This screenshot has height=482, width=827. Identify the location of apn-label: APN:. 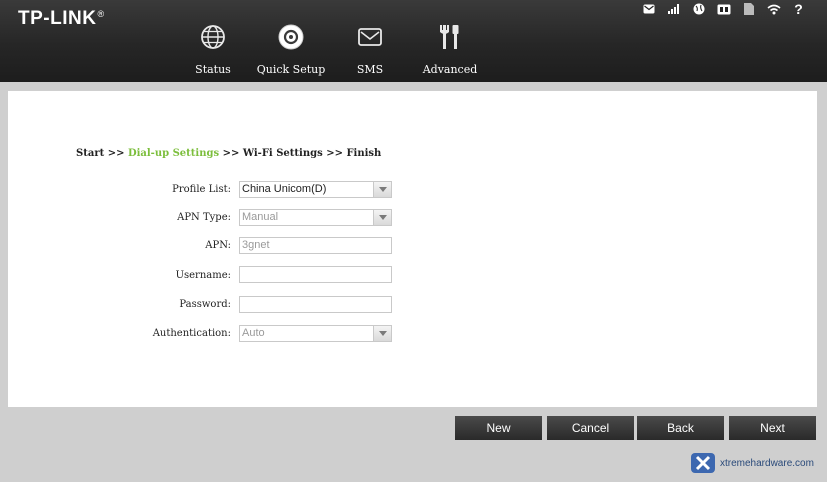
(218, 245).